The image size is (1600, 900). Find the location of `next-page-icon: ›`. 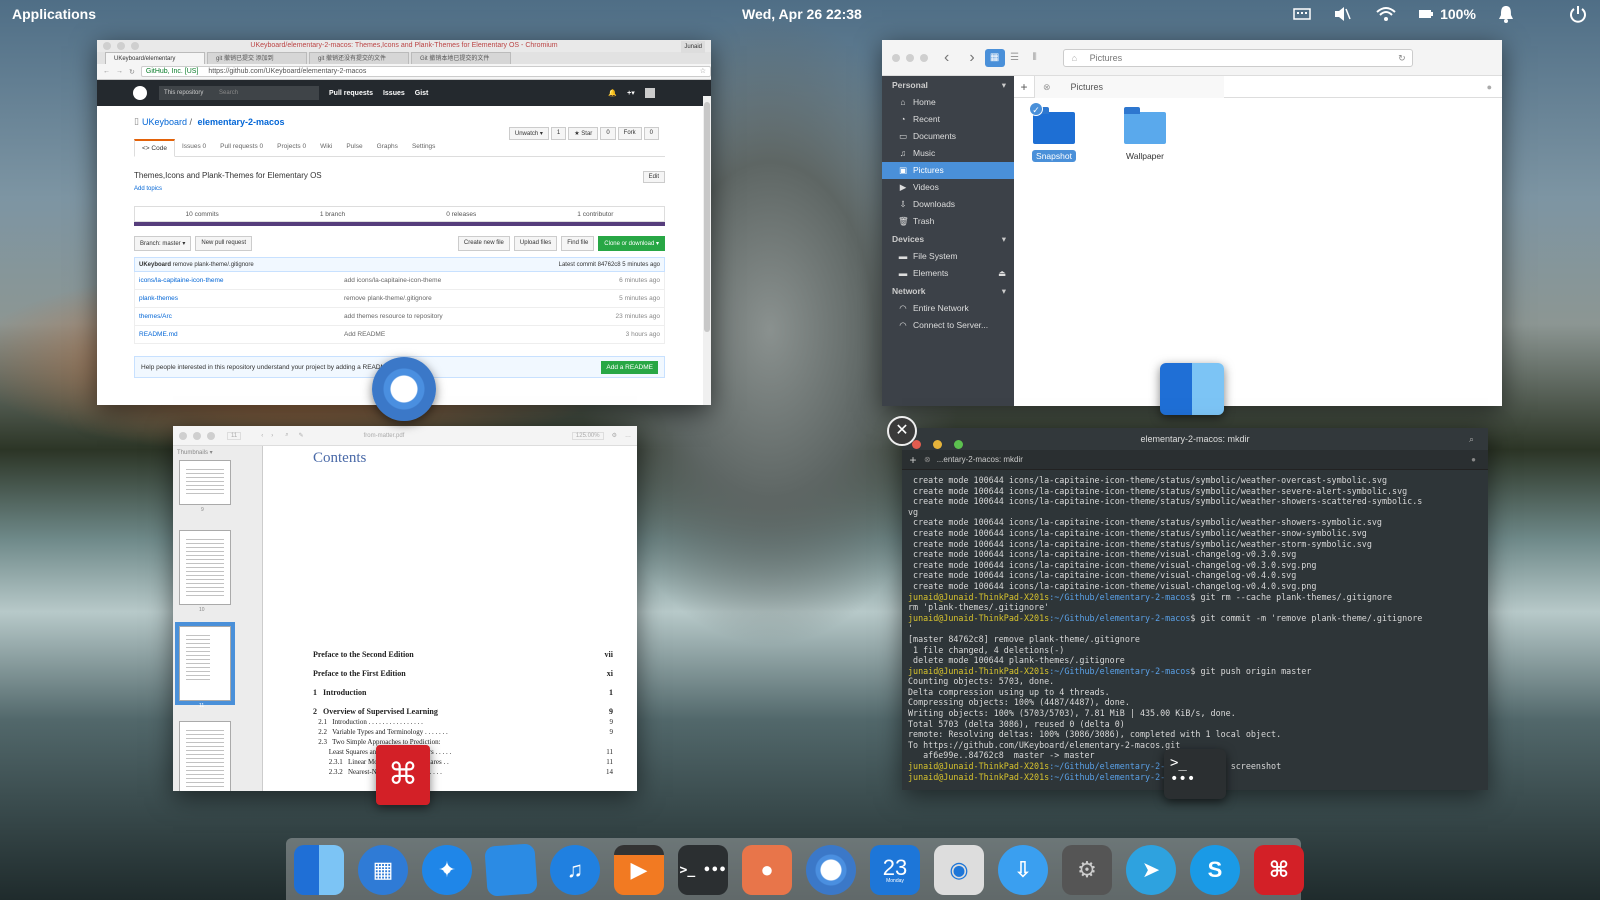

next-page-icon: › is located at coordinates (272, 436).